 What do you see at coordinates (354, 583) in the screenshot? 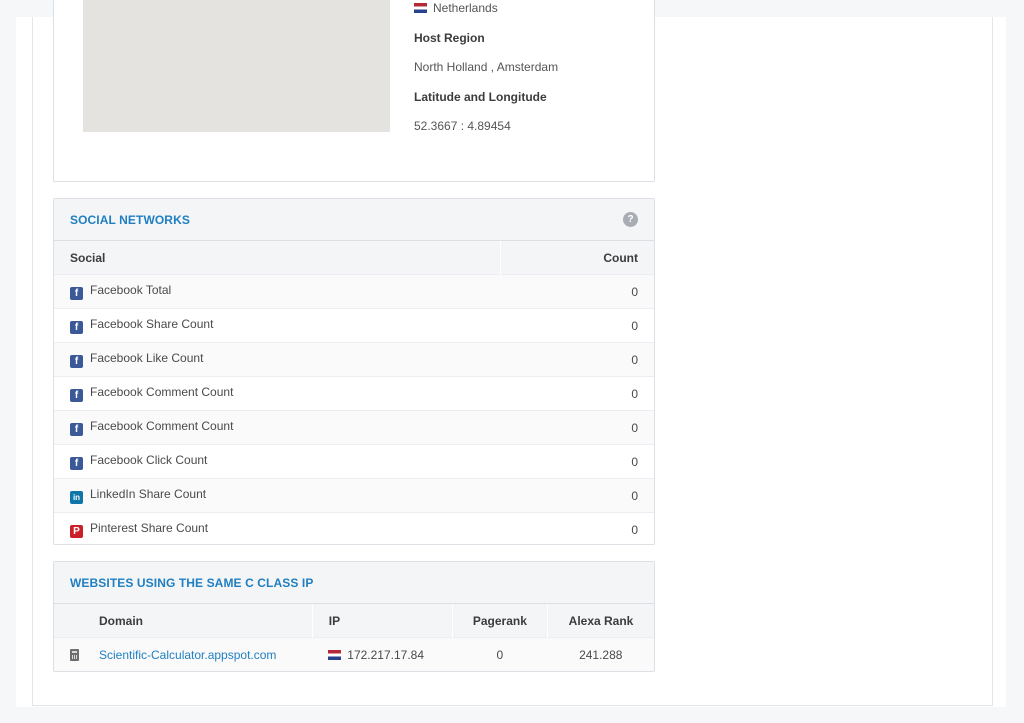
I see `same-ip-header: WEBSITES USING THE SAME C CLASS IP` at bounding box center [354, 583].